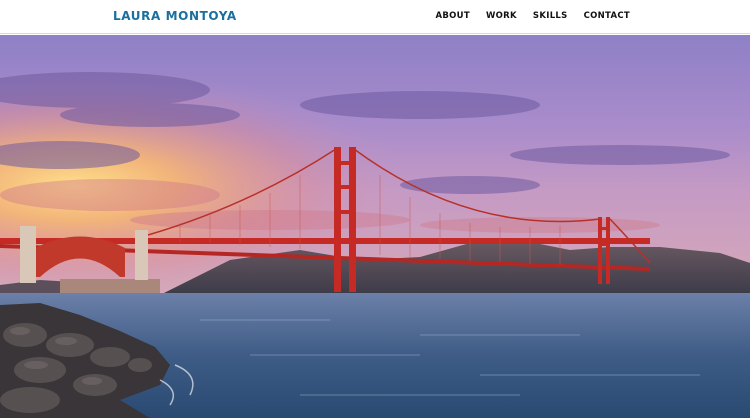  I want to click on nav-skills-link: SKILLS, so click(550, 16).